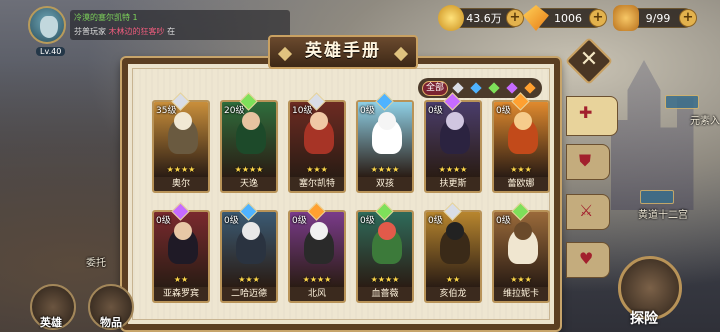  I want to click on hero-card: ★★★ 蕾欧娜 0级, so click(521, 142).